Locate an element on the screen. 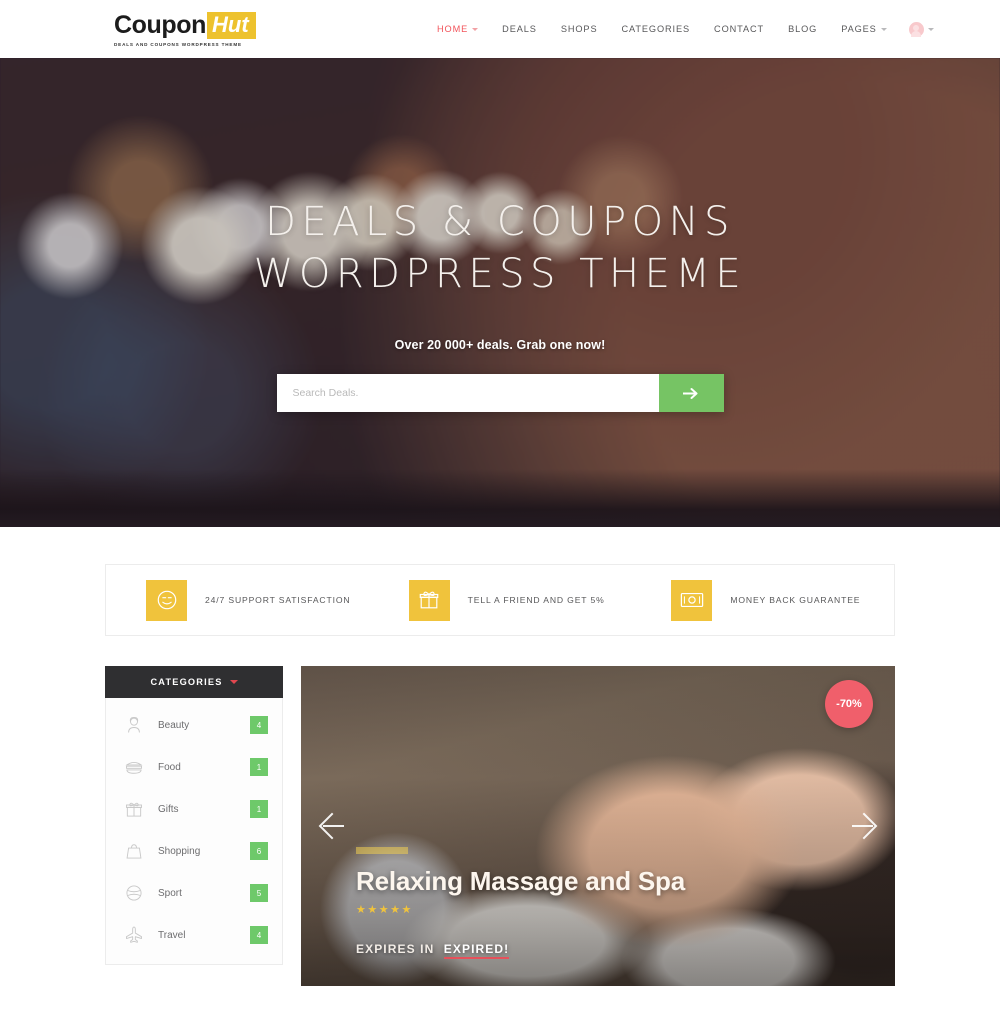 Image resolution: width=1000 pixels, height=1023 pixels. discount-badge: -70% is located at coordinates (849, 704).